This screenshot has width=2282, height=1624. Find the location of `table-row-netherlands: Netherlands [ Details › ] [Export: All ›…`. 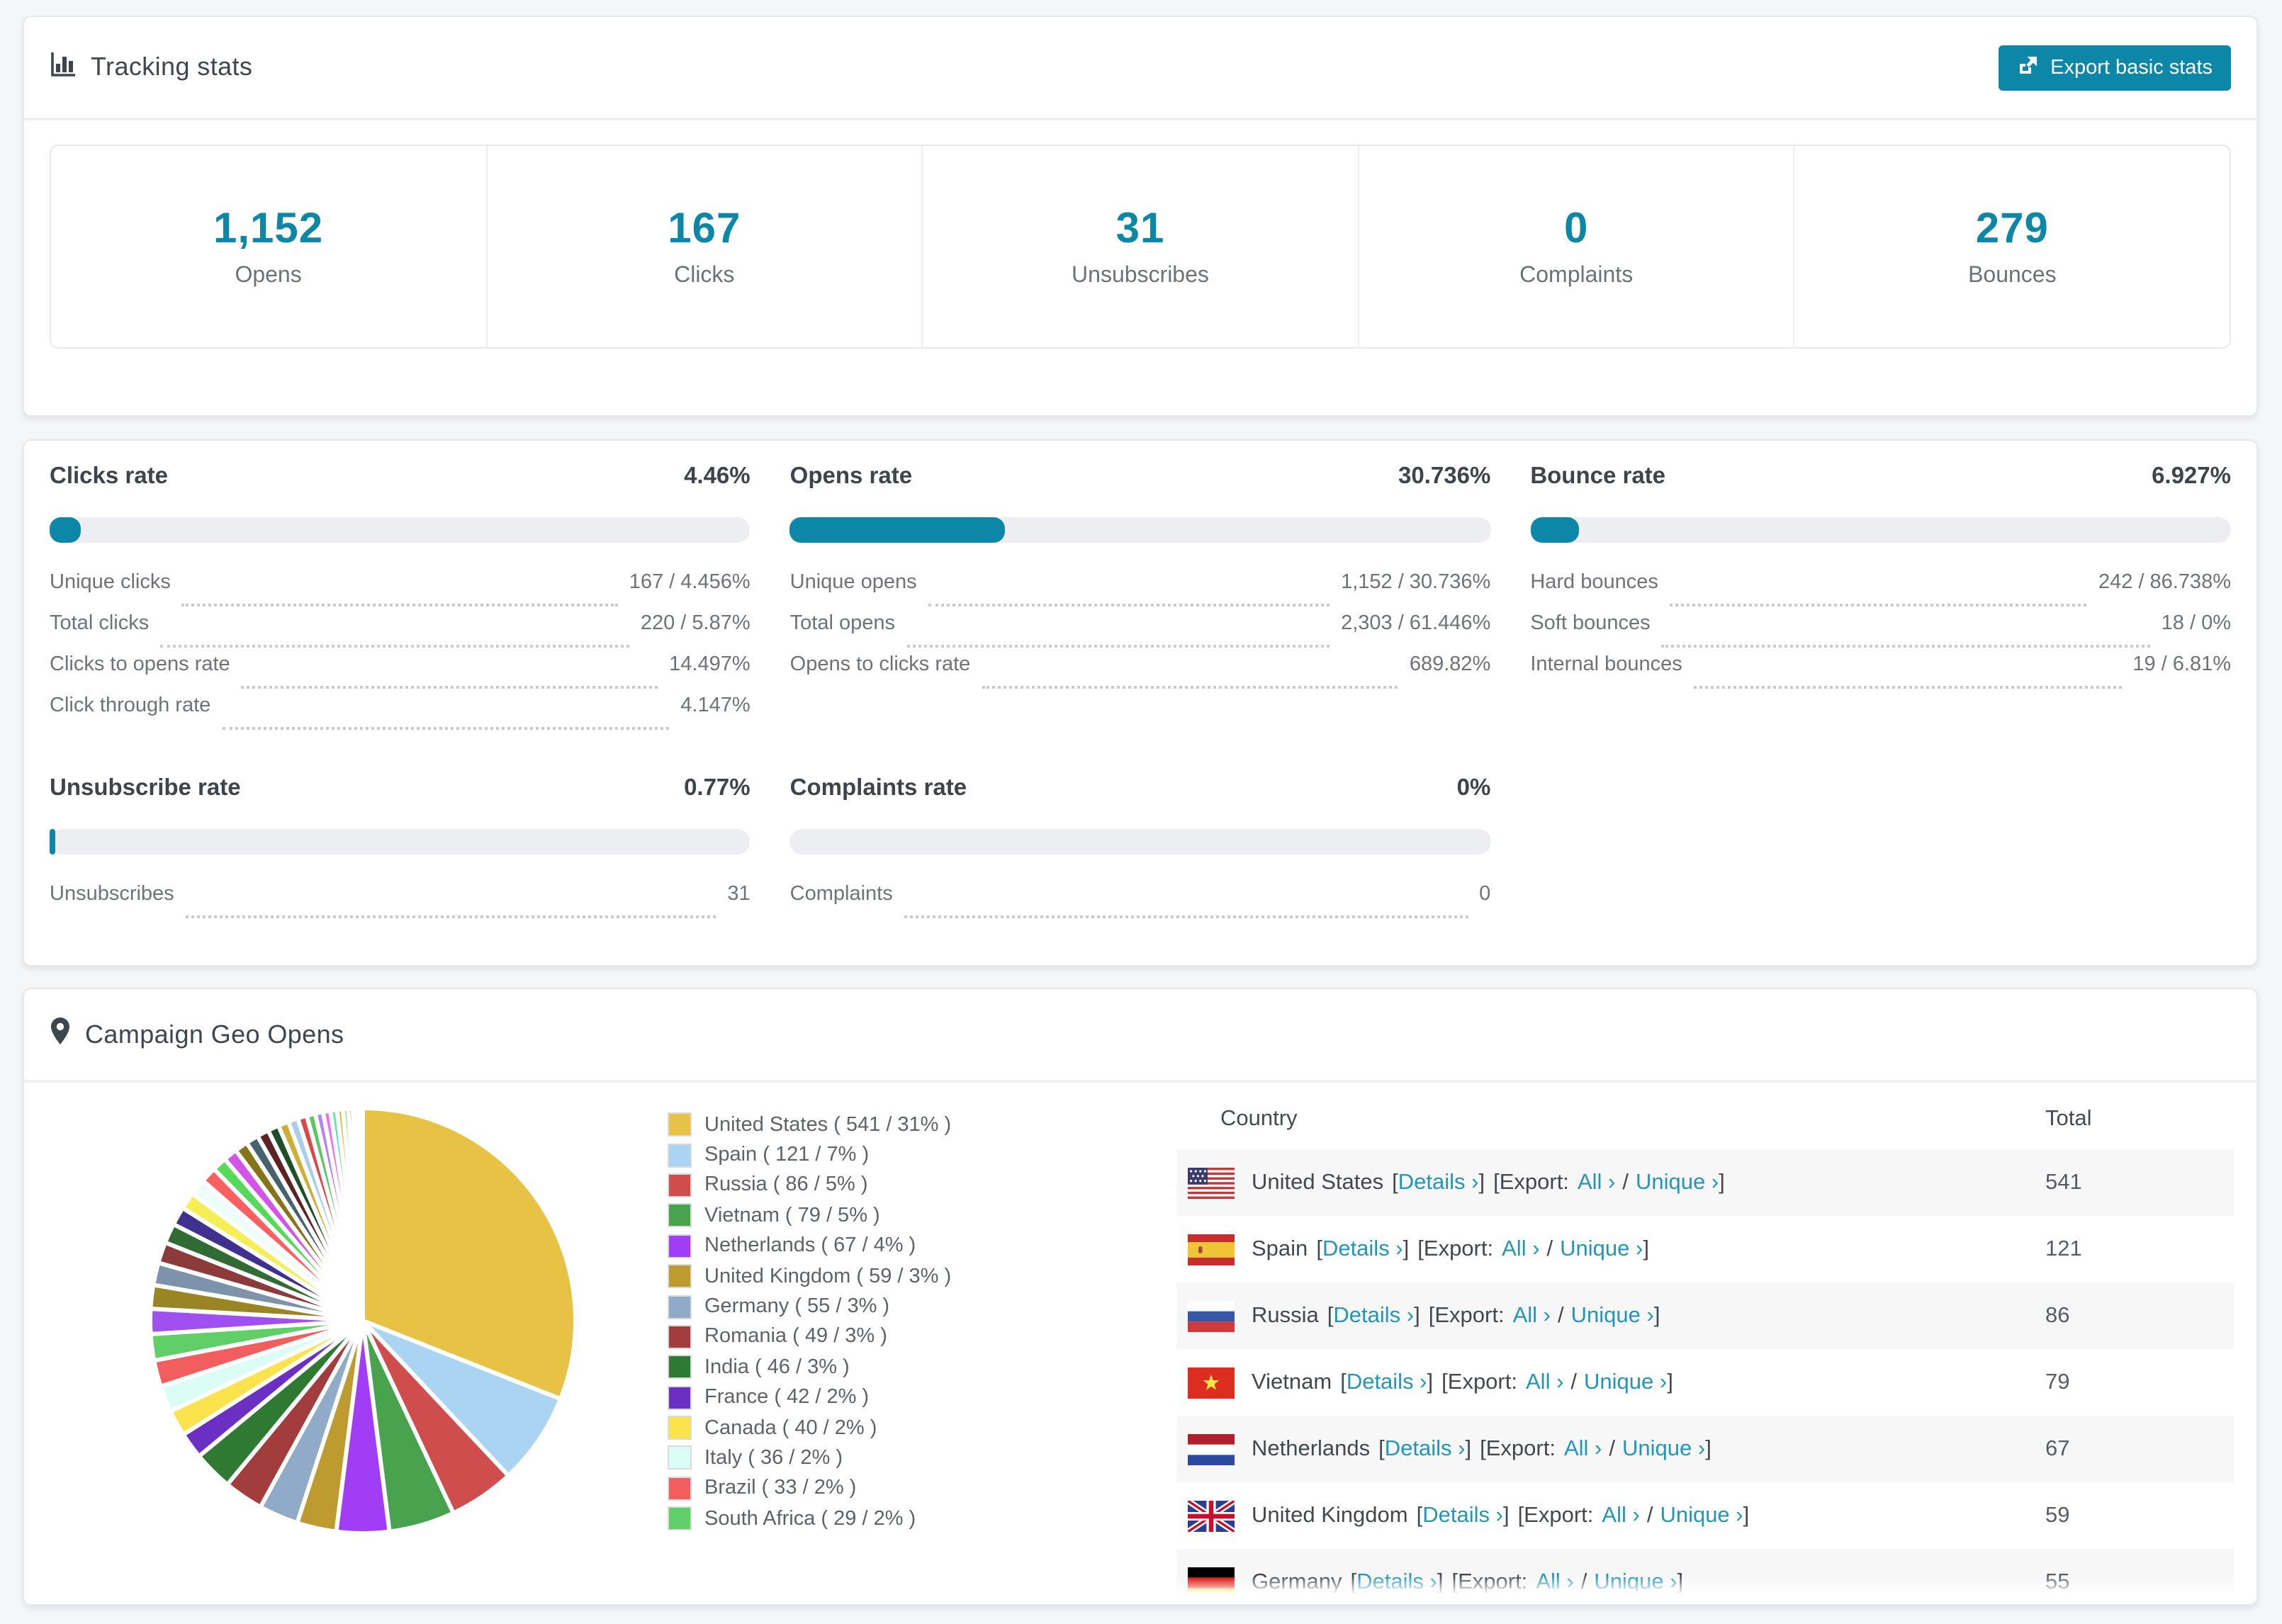

table-row-netherlands: Netherlands [ Details › ] [Export: All ›… is located at coordinates (1705, 1449).